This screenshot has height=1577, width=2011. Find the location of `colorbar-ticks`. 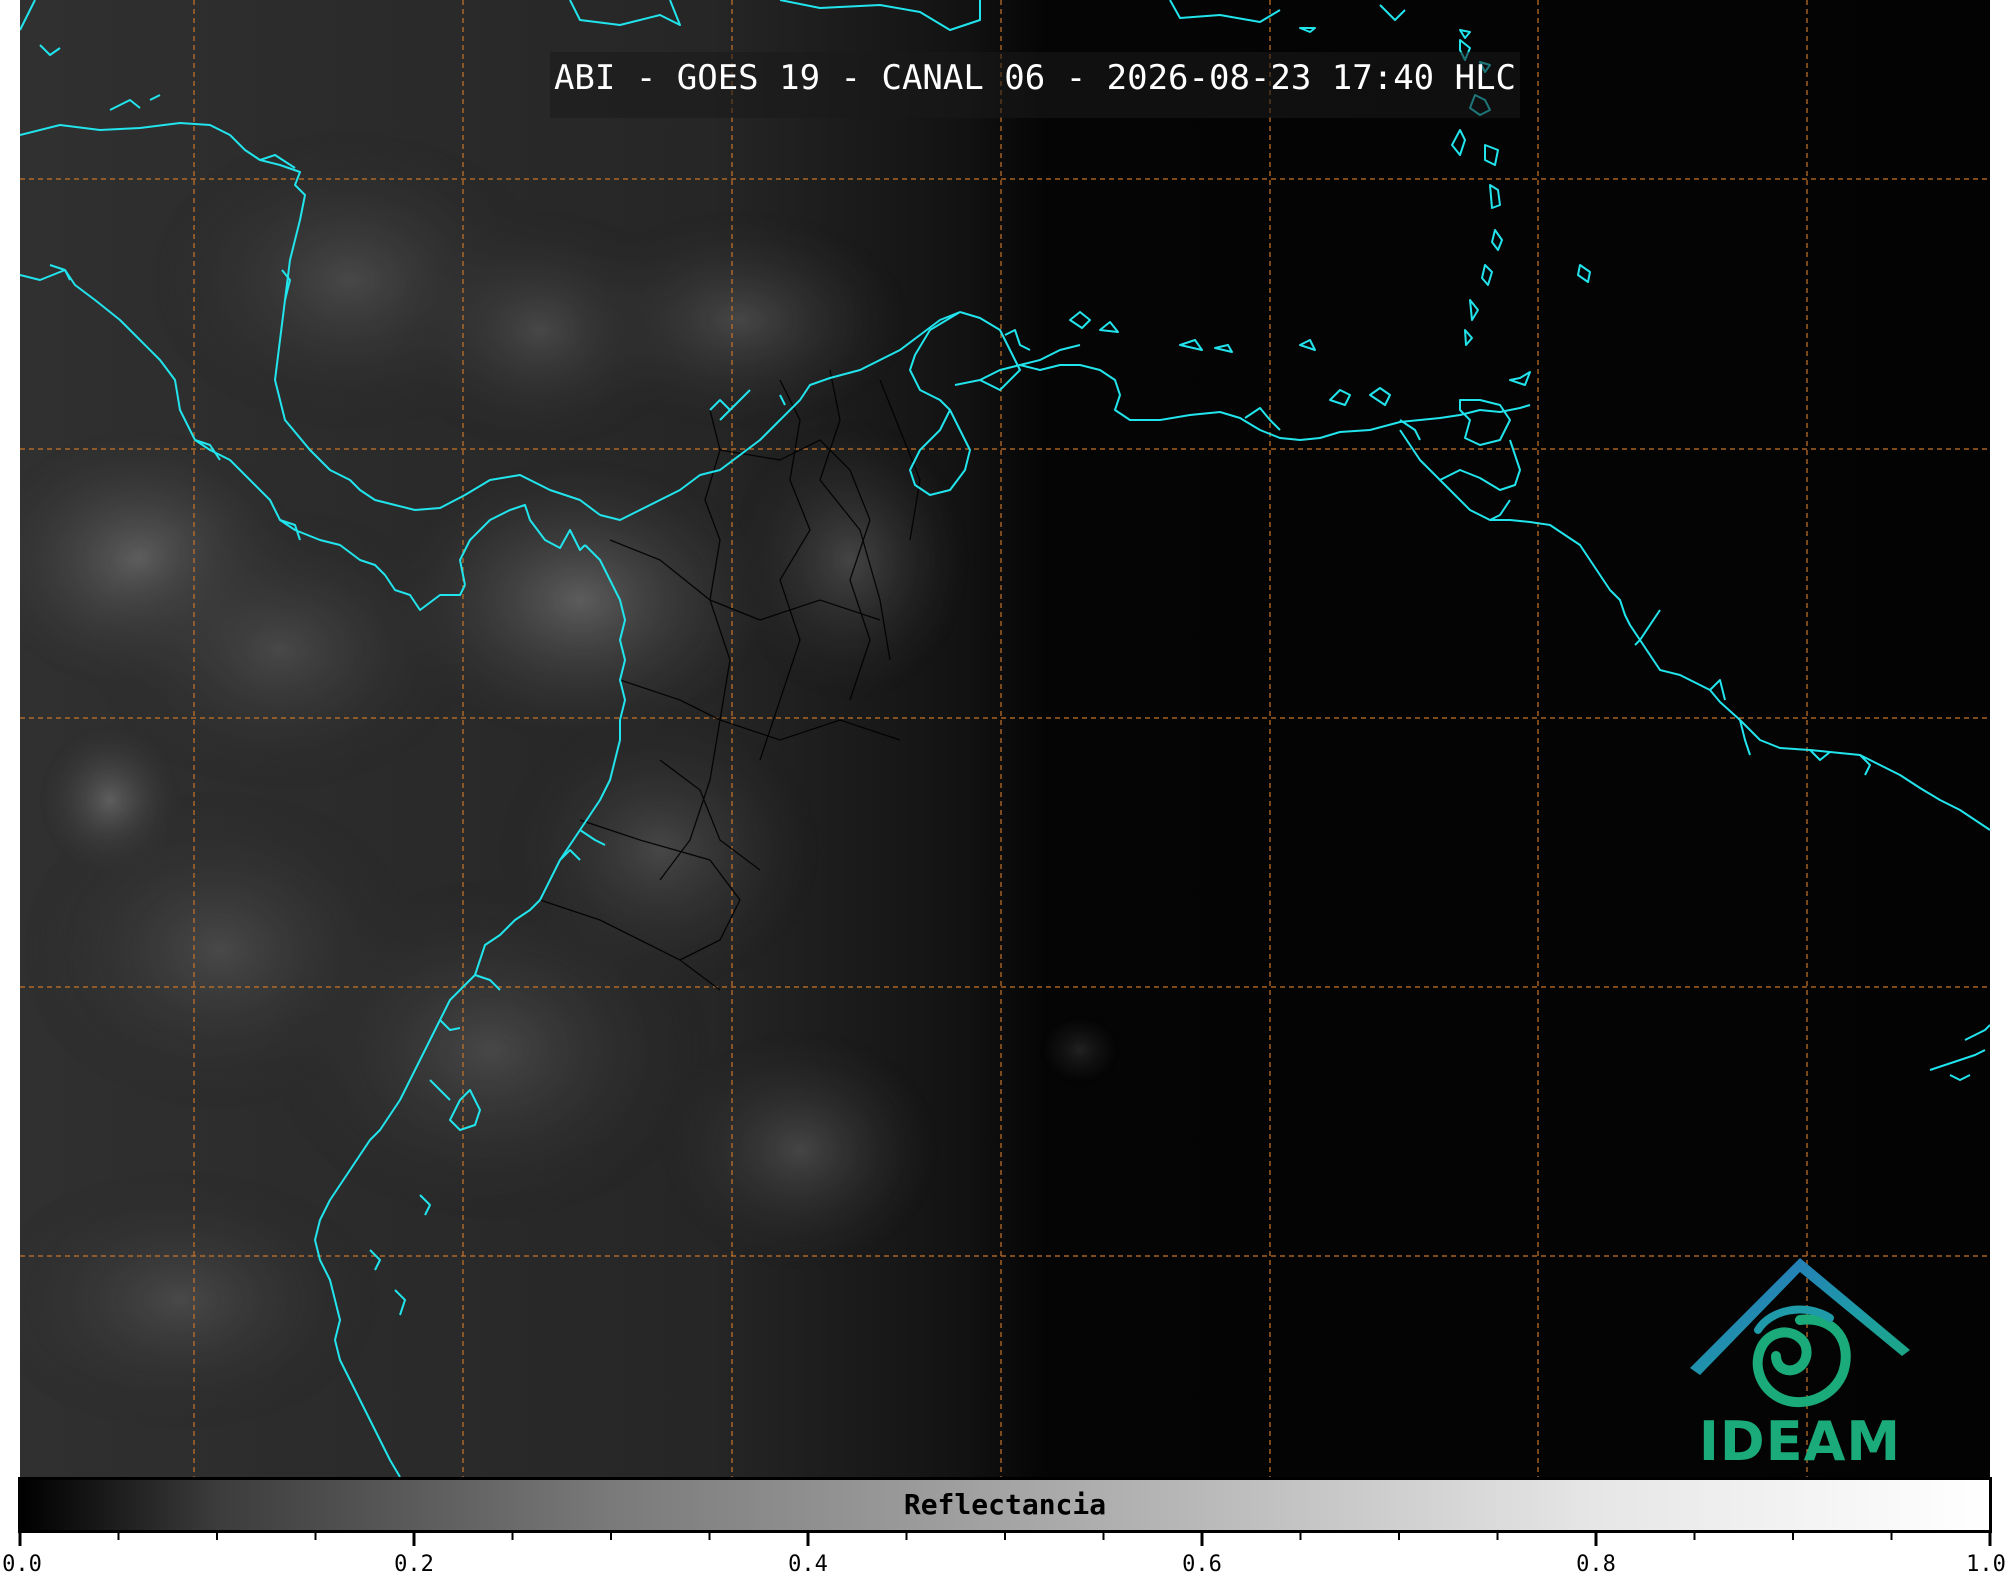

colorbar-ticks is located at coordinates (1005, 1538).